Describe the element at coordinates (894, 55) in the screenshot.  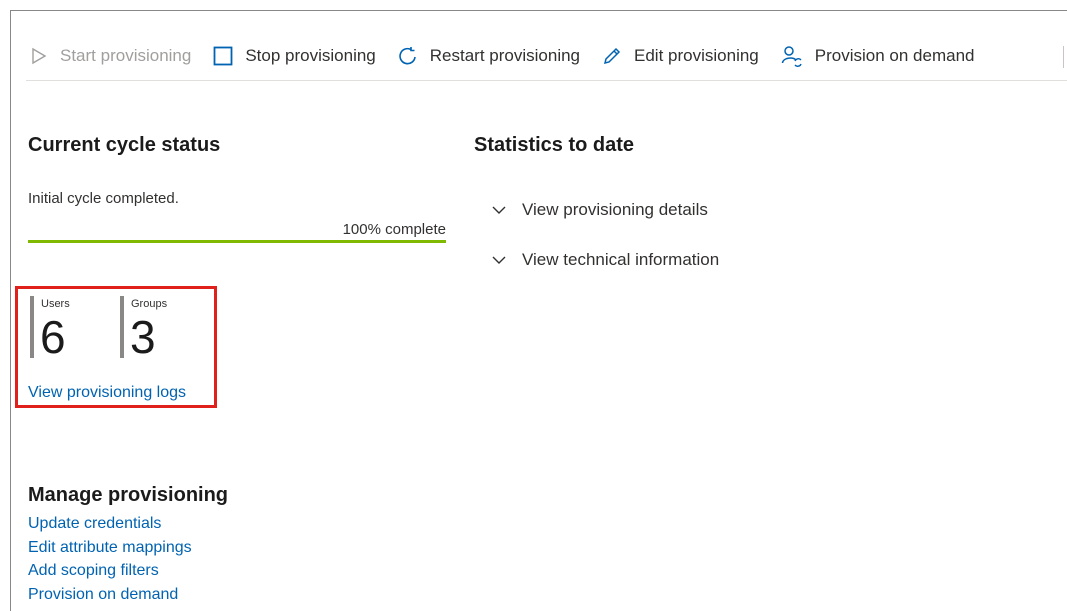
I see `provision-on-demand-label: Provision on demand` at that location.